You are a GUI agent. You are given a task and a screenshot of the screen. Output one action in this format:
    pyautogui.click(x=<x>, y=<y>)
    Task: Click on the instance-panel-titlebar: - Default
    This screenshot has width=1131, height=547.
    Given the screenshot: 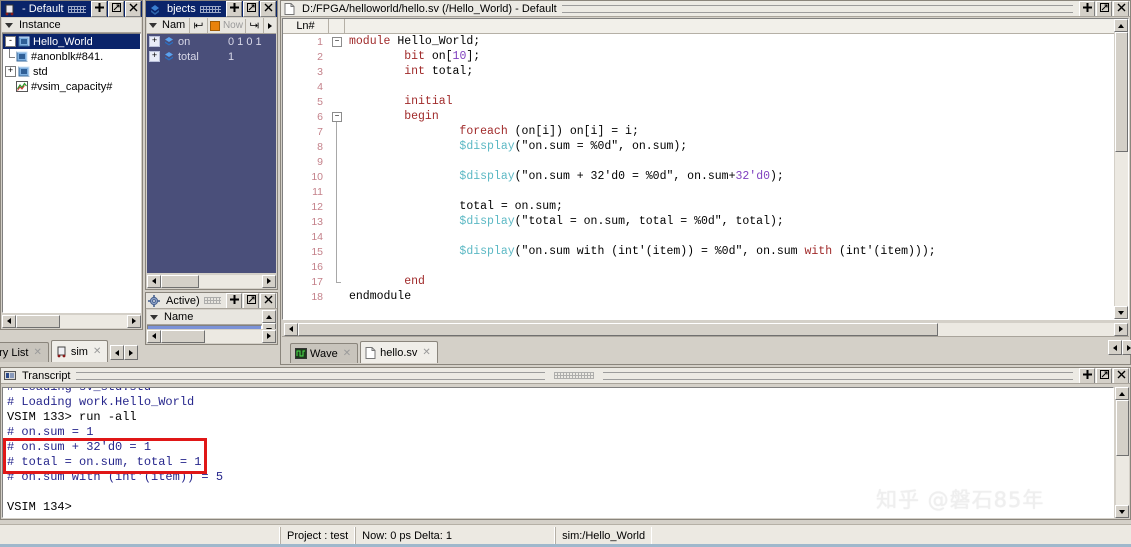 What is the action you would take?
    pyautogui.click(x=71, y=9)
    